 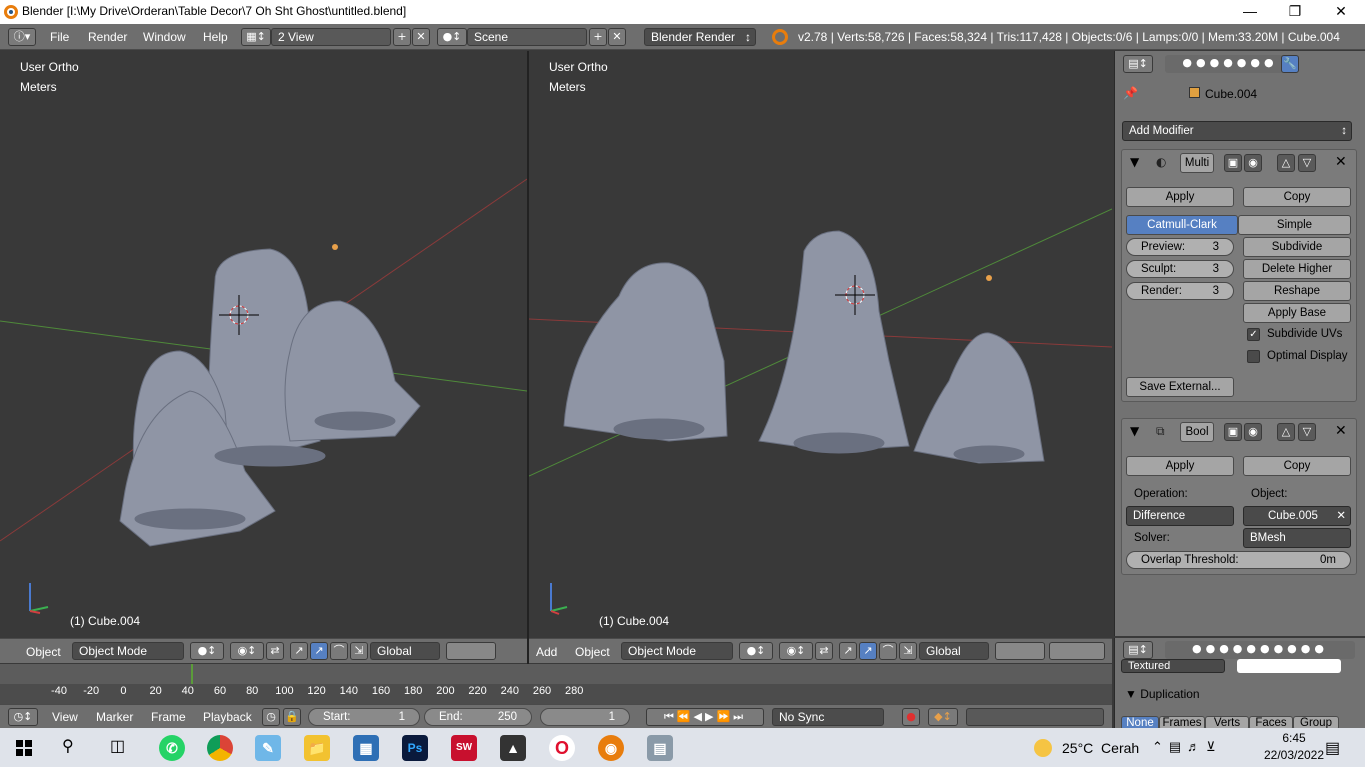 I want to click on search-icon: ⚲, so click(x=68, y=746).